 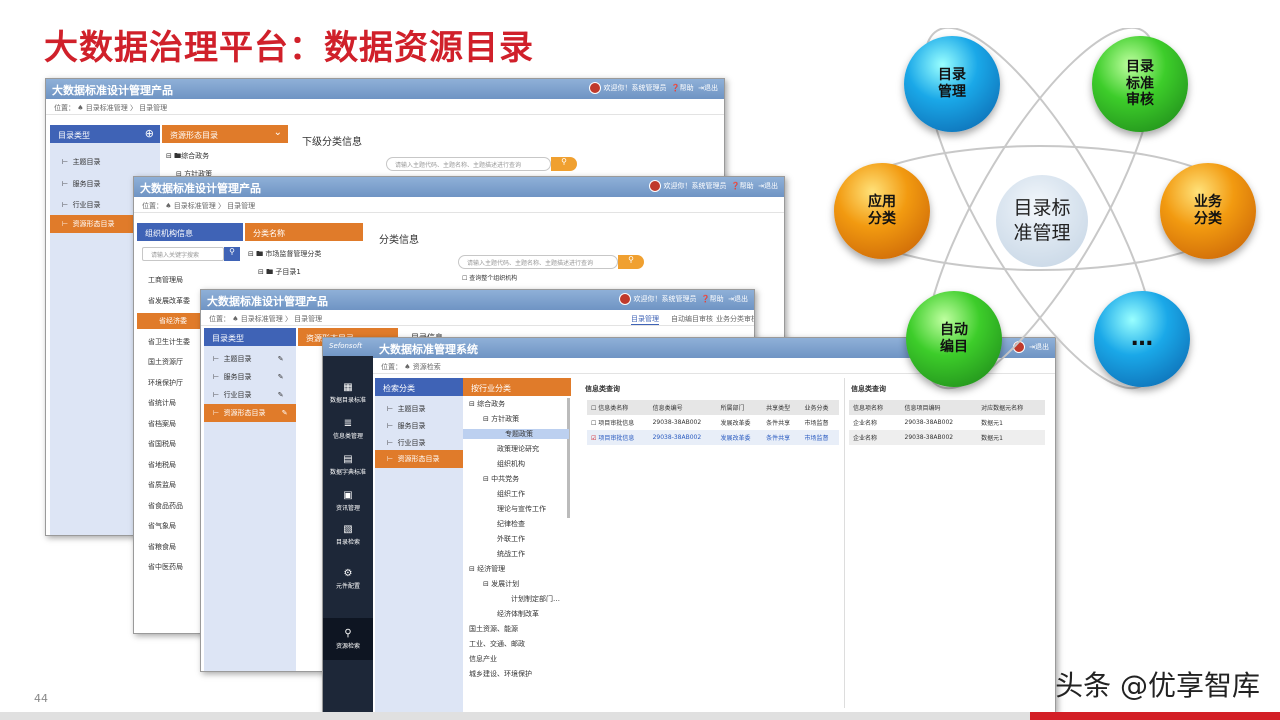 What do you see at coordinates (183, 254) in the screenshot?
I see `org-search-input: 请输入关键字搜索` at bounding box center [183, 254].